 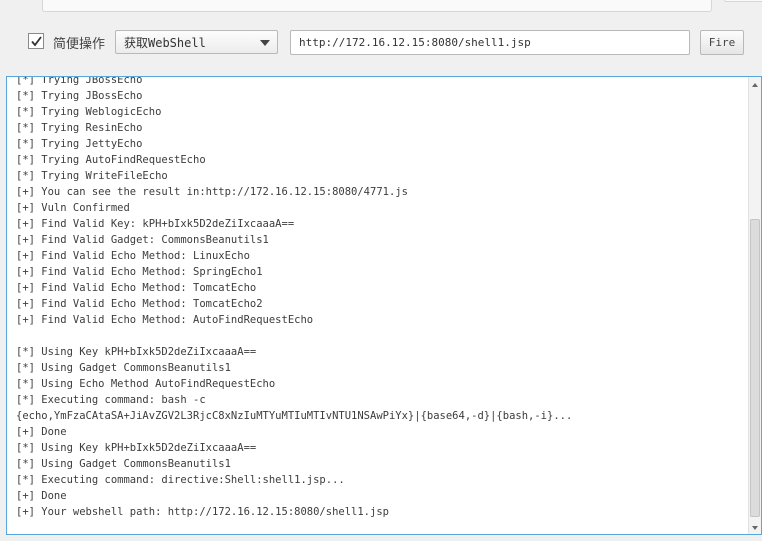 What do you see at coordinates (111, 160) in the screenshot?
I see `log-line: [*] Trying AutoFindRequestEcho` at bounding box center [111, 160].